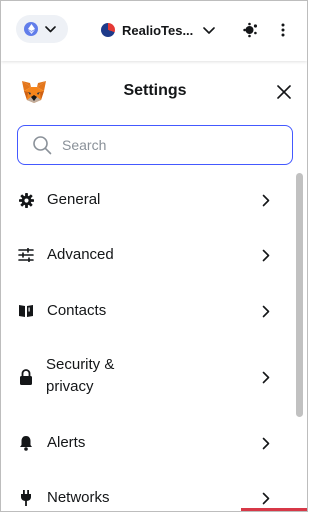 This screenshot has height=512, width=320. Describe the element at coordinates (70, 386) in the screenshot. I see `settings-item-label-line2: privacy` at that location.